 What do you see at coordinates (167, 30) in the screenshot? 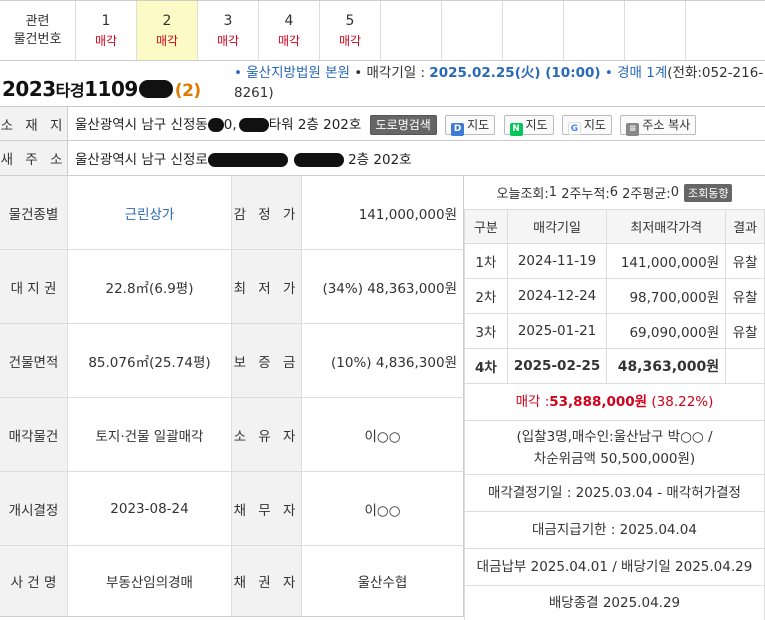
I see `related-item-2: 2 매각` at bounding box center [167, 30].